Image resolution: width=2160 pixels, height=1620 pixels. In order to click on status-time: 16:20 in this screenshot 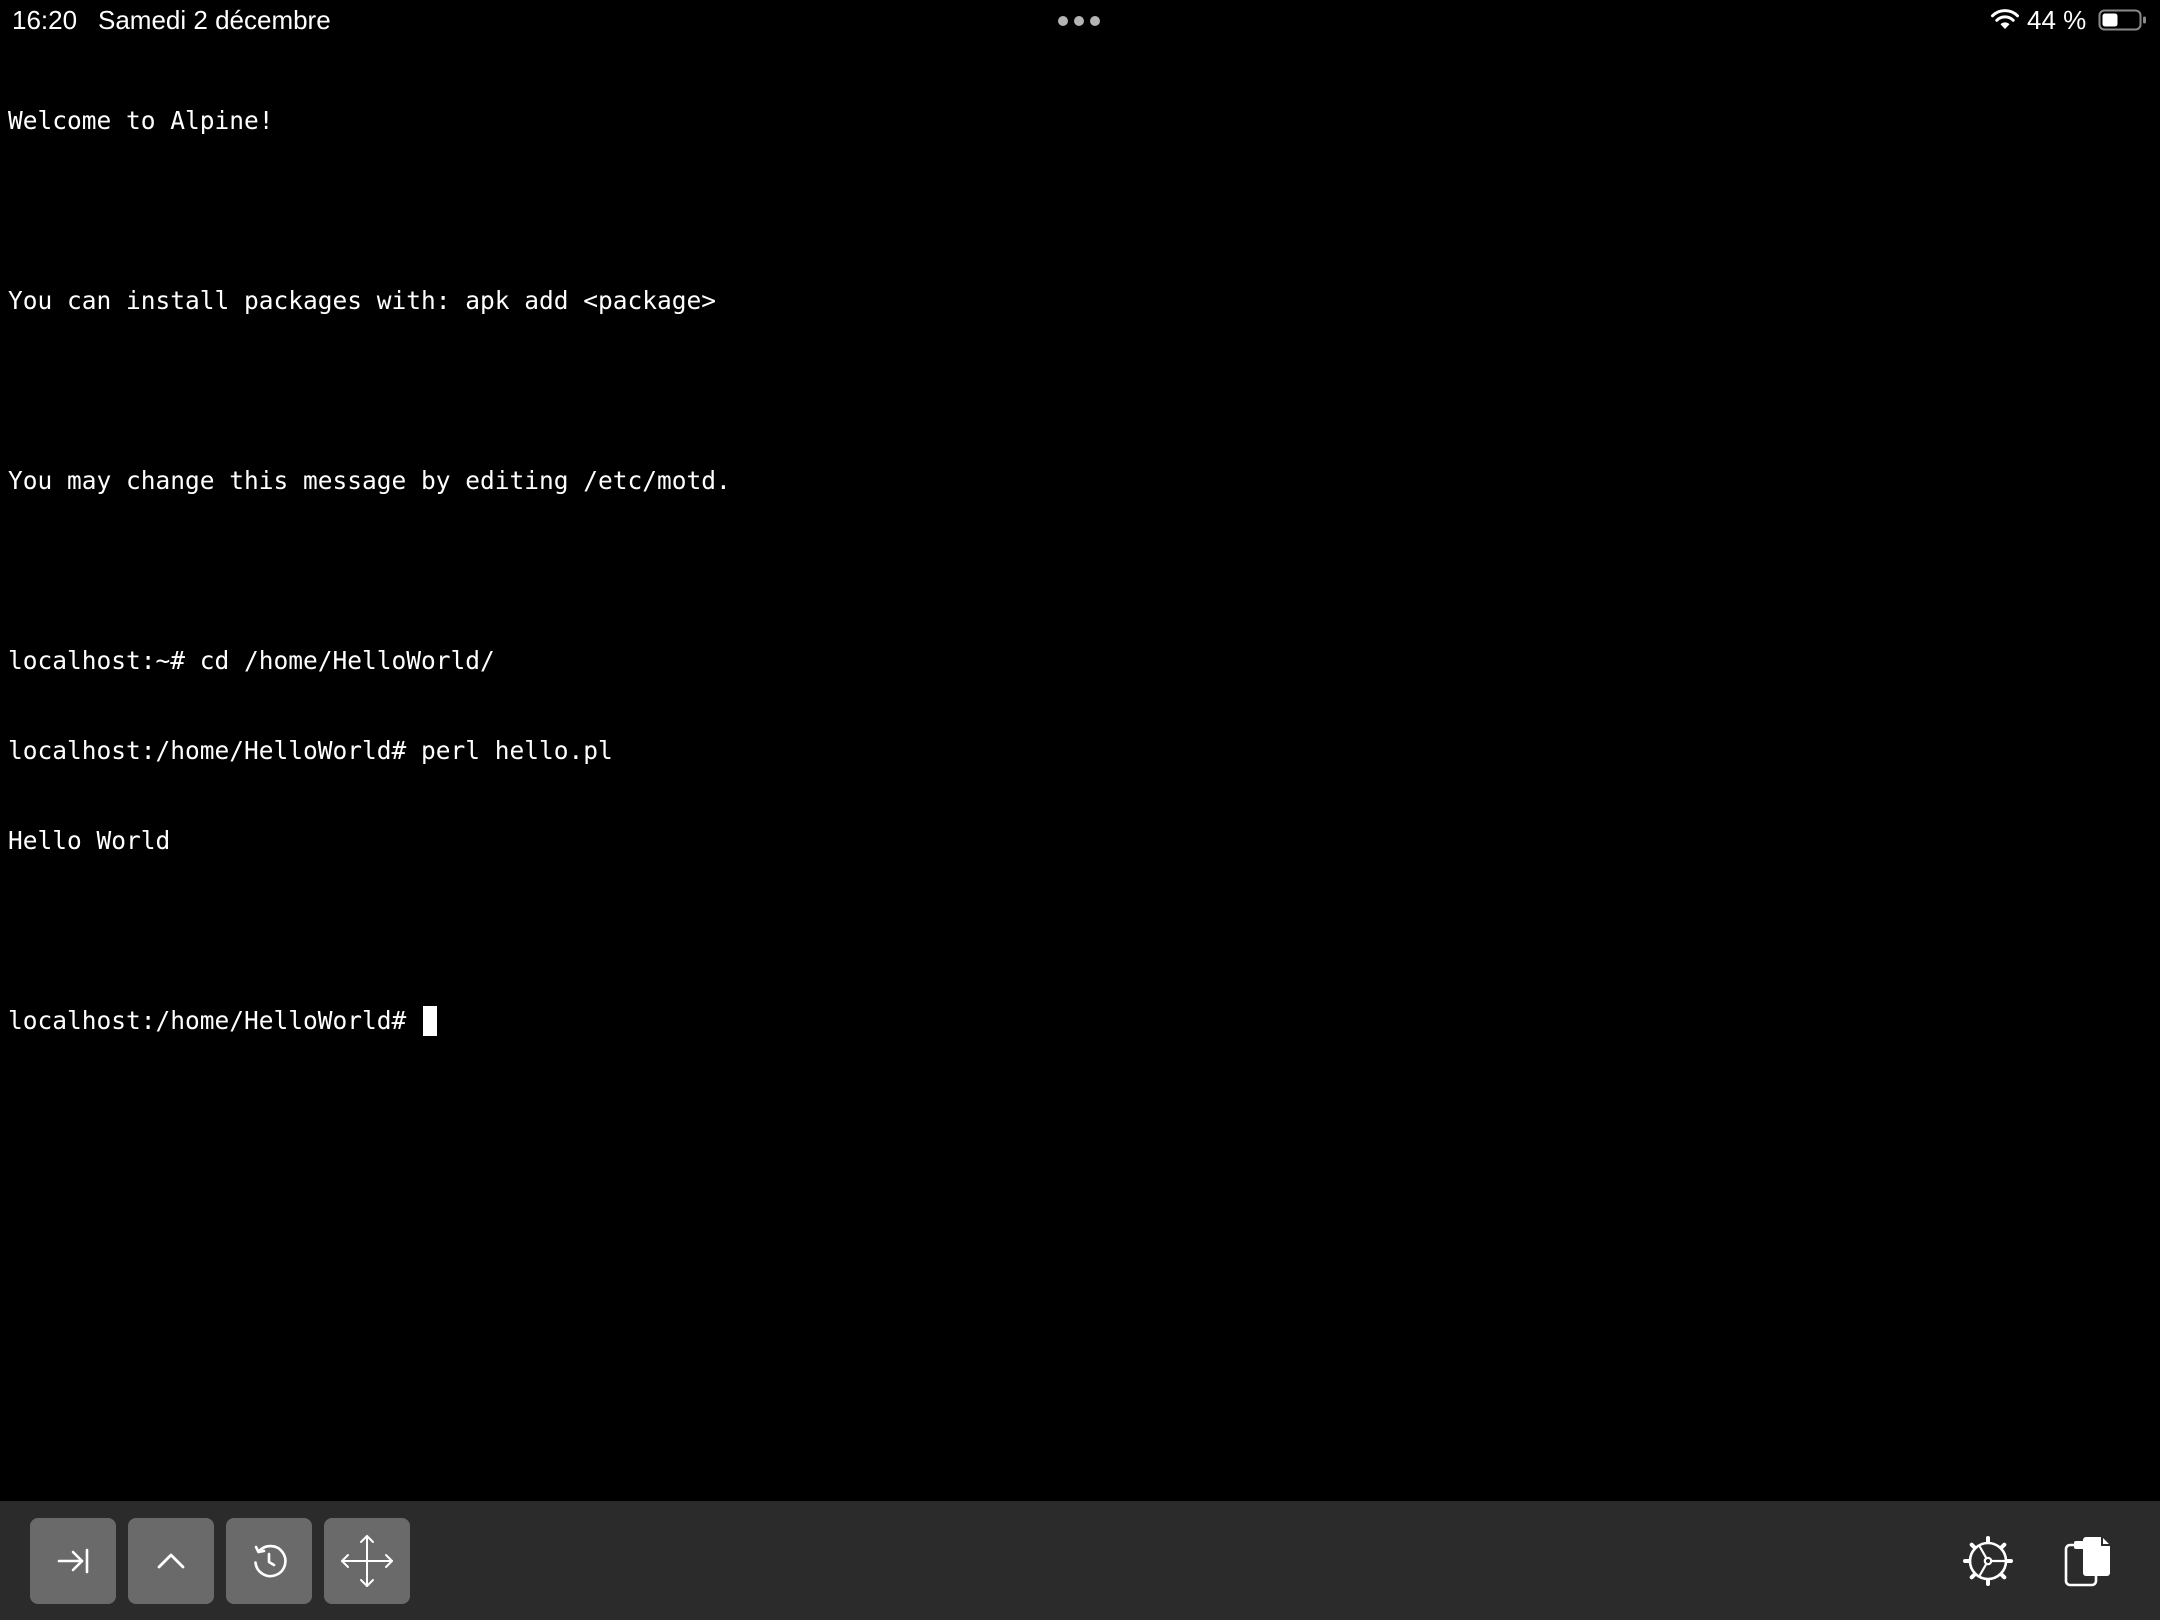, I will do `click(45, 20)`.